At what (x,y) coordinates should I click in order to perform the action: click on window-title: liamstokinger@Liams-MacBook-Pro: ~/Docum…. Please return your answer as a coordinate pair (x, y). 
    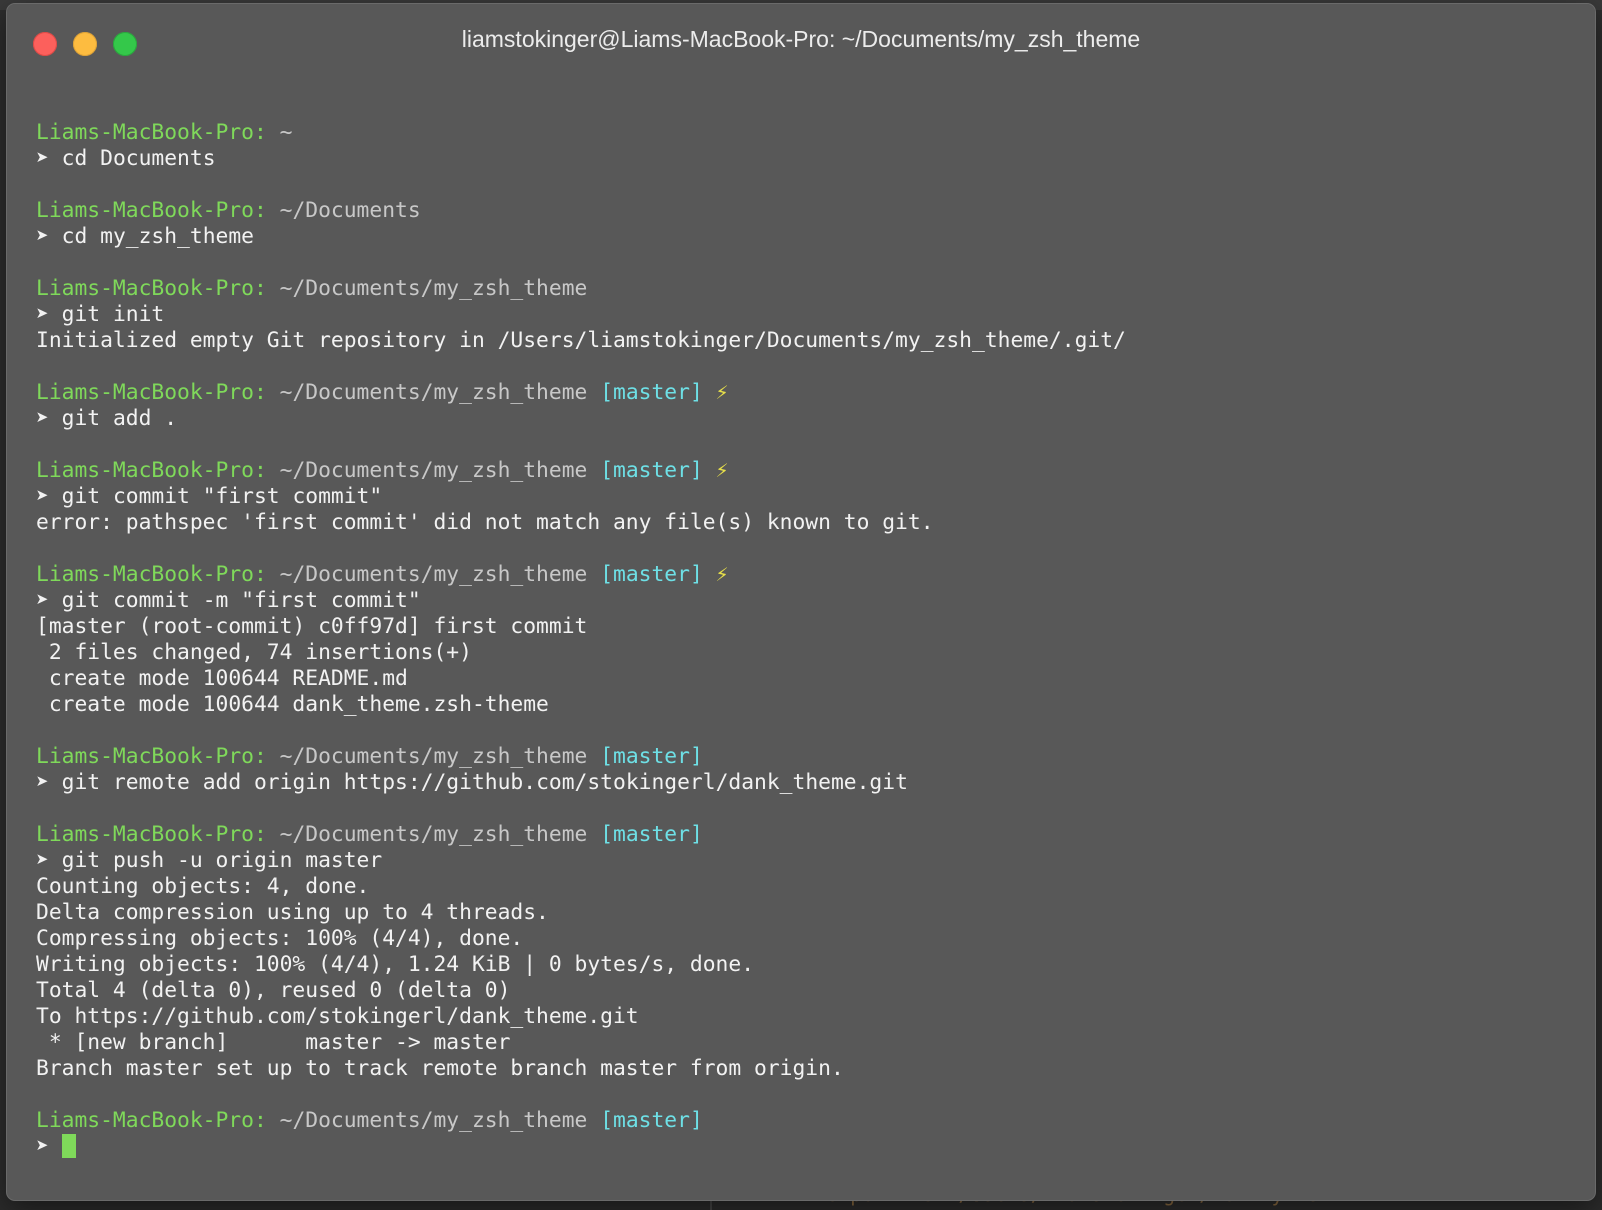
    Looking at the image, I should click on (801, 39).